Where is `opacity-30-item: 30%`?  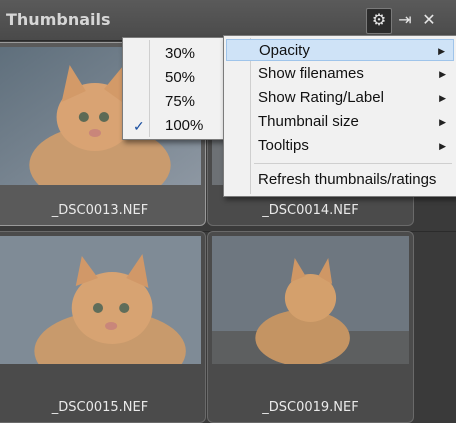 opacity-30-item: 30% is located at coordinates (174, 54).